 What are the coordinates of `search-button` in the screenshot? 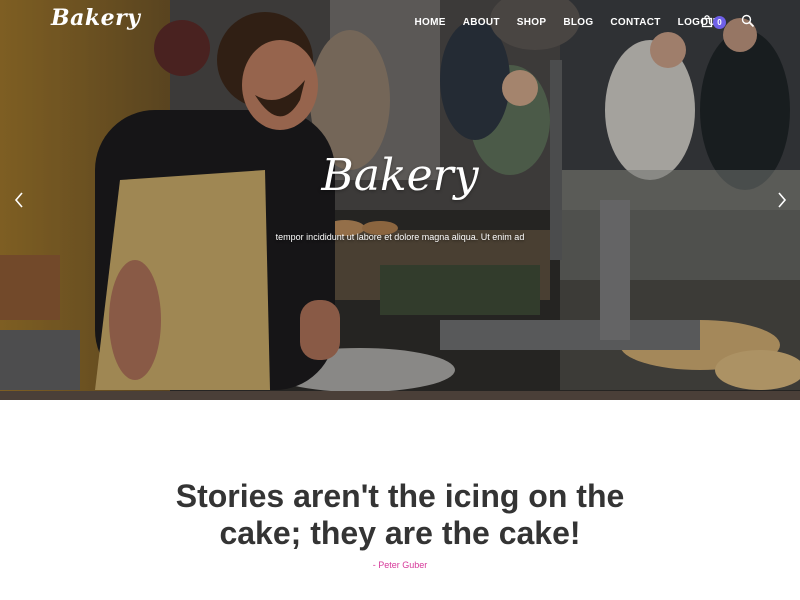 It's located at (748, 21).